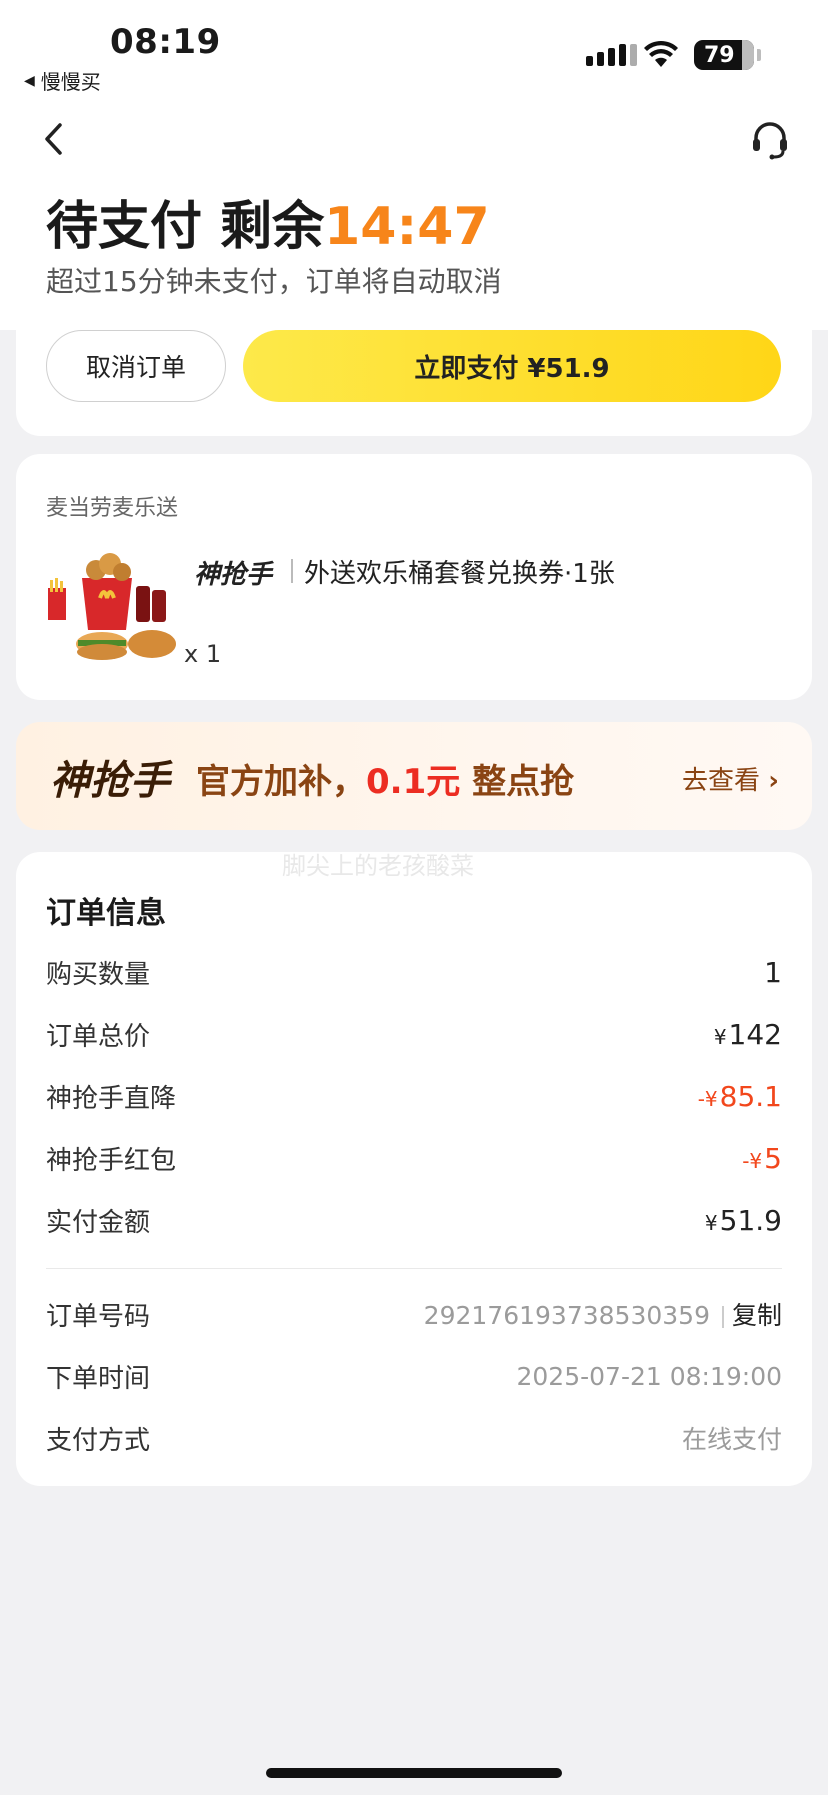  What do you see at coordinates (757, 1315) in the screenshot?
I see `copy-button: 复制` at bounding box center [757, 1315].